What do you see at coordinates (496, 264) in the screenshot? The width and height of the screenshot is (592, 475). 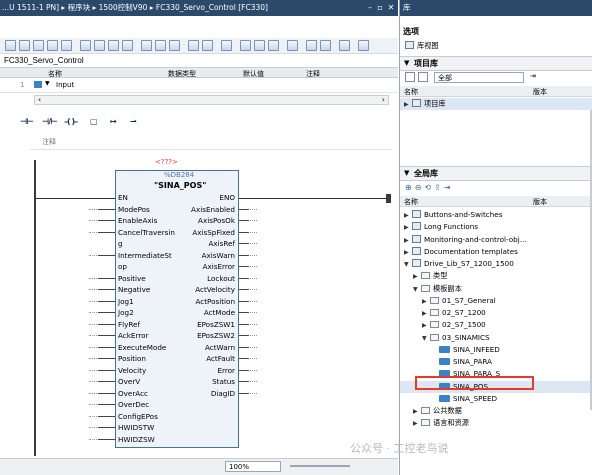 I see `library-tree-item: ▼ Drive_Lib_S7_1200_1500` at bounding box center [496, 264].